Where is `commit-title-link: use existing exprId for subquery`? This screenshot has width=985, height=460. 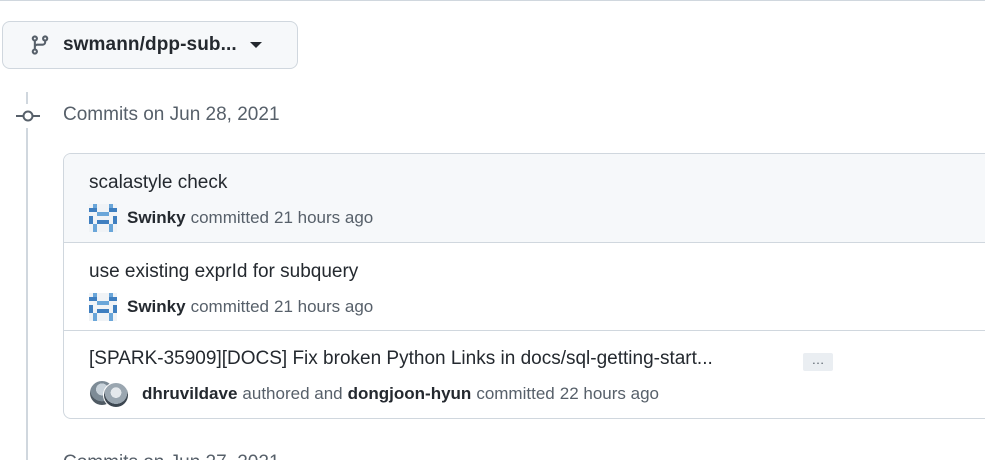
commit-title-link: use existing exprId for subquery is located at coordinates (223, 272).